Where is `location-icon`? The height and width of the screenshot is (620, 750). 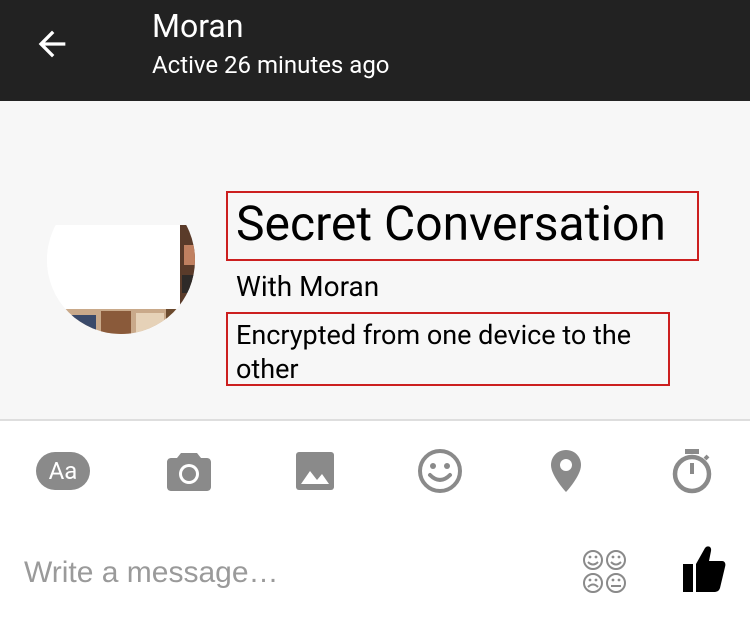
location-icon is located at coordinates (566, 471).